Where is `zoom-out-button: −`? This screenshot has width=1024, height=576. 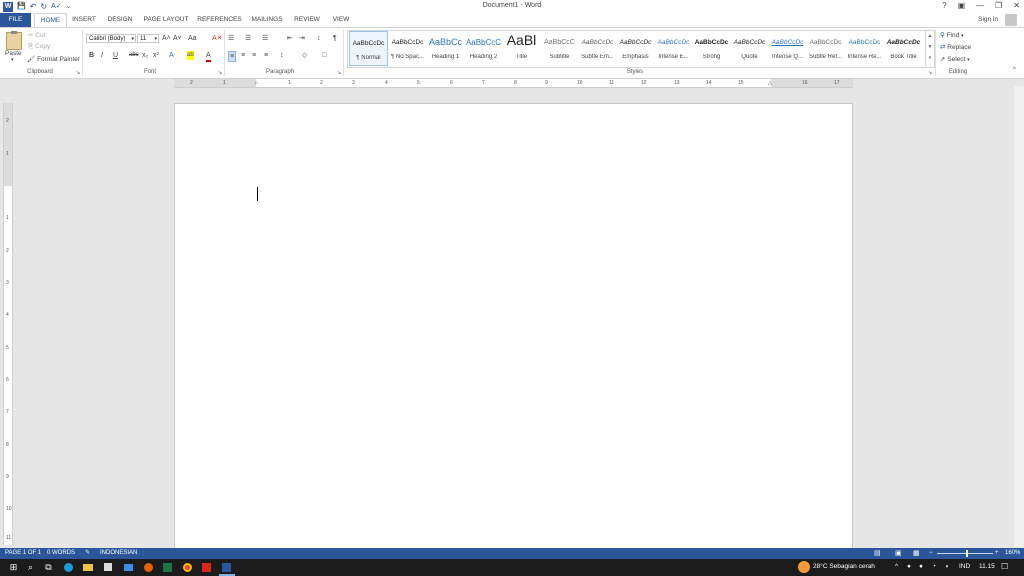 zoom-out-button: − is located at coordinates (931, 553).